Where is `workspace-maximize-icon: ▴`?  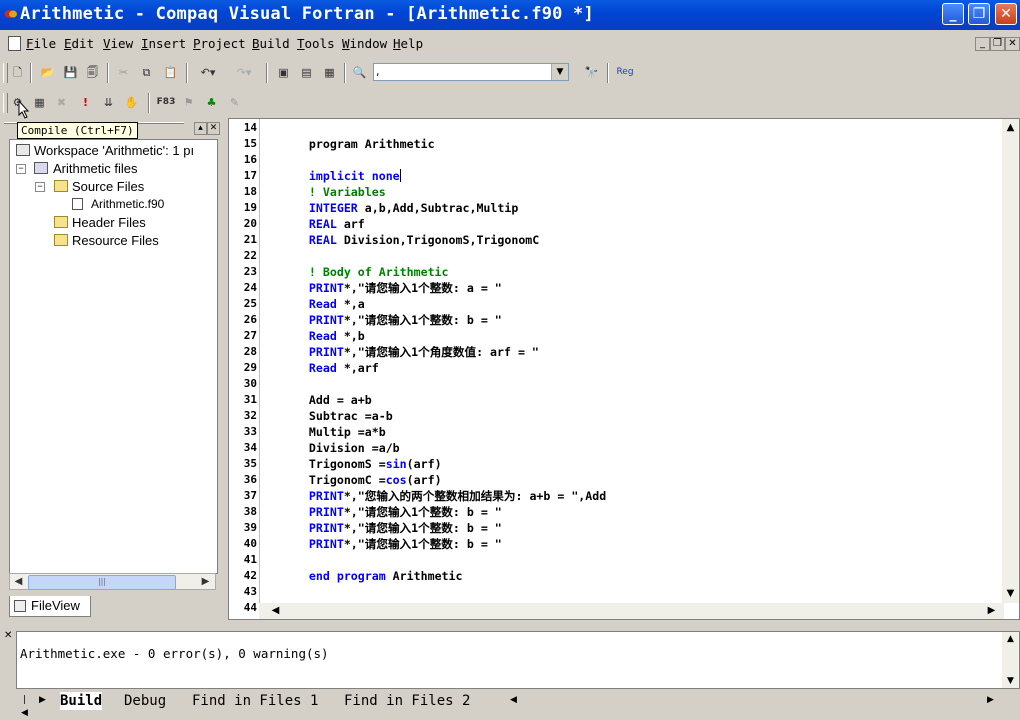 workspace-maximize-icon: ▴ is located at coordinates (200, 128).